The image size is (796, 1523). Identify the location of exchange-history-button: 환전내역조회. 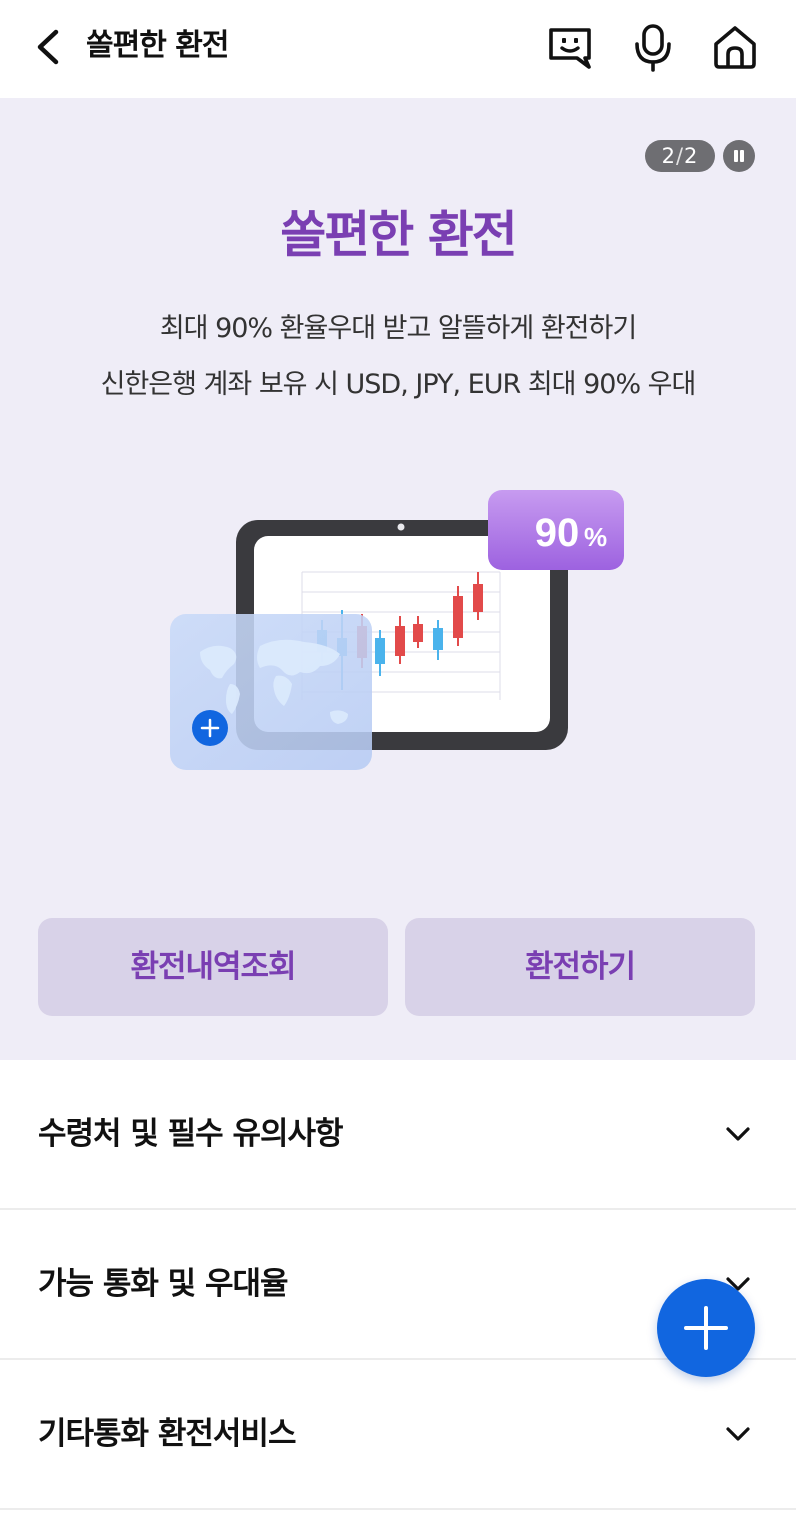
(213, 967).